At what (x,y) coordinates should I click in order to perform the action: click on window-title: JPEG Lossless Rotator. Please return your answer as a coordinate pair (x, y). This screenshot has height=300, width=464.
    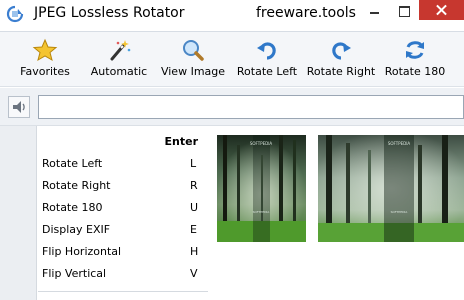
    Looking at the image, I should click on (109, 13).